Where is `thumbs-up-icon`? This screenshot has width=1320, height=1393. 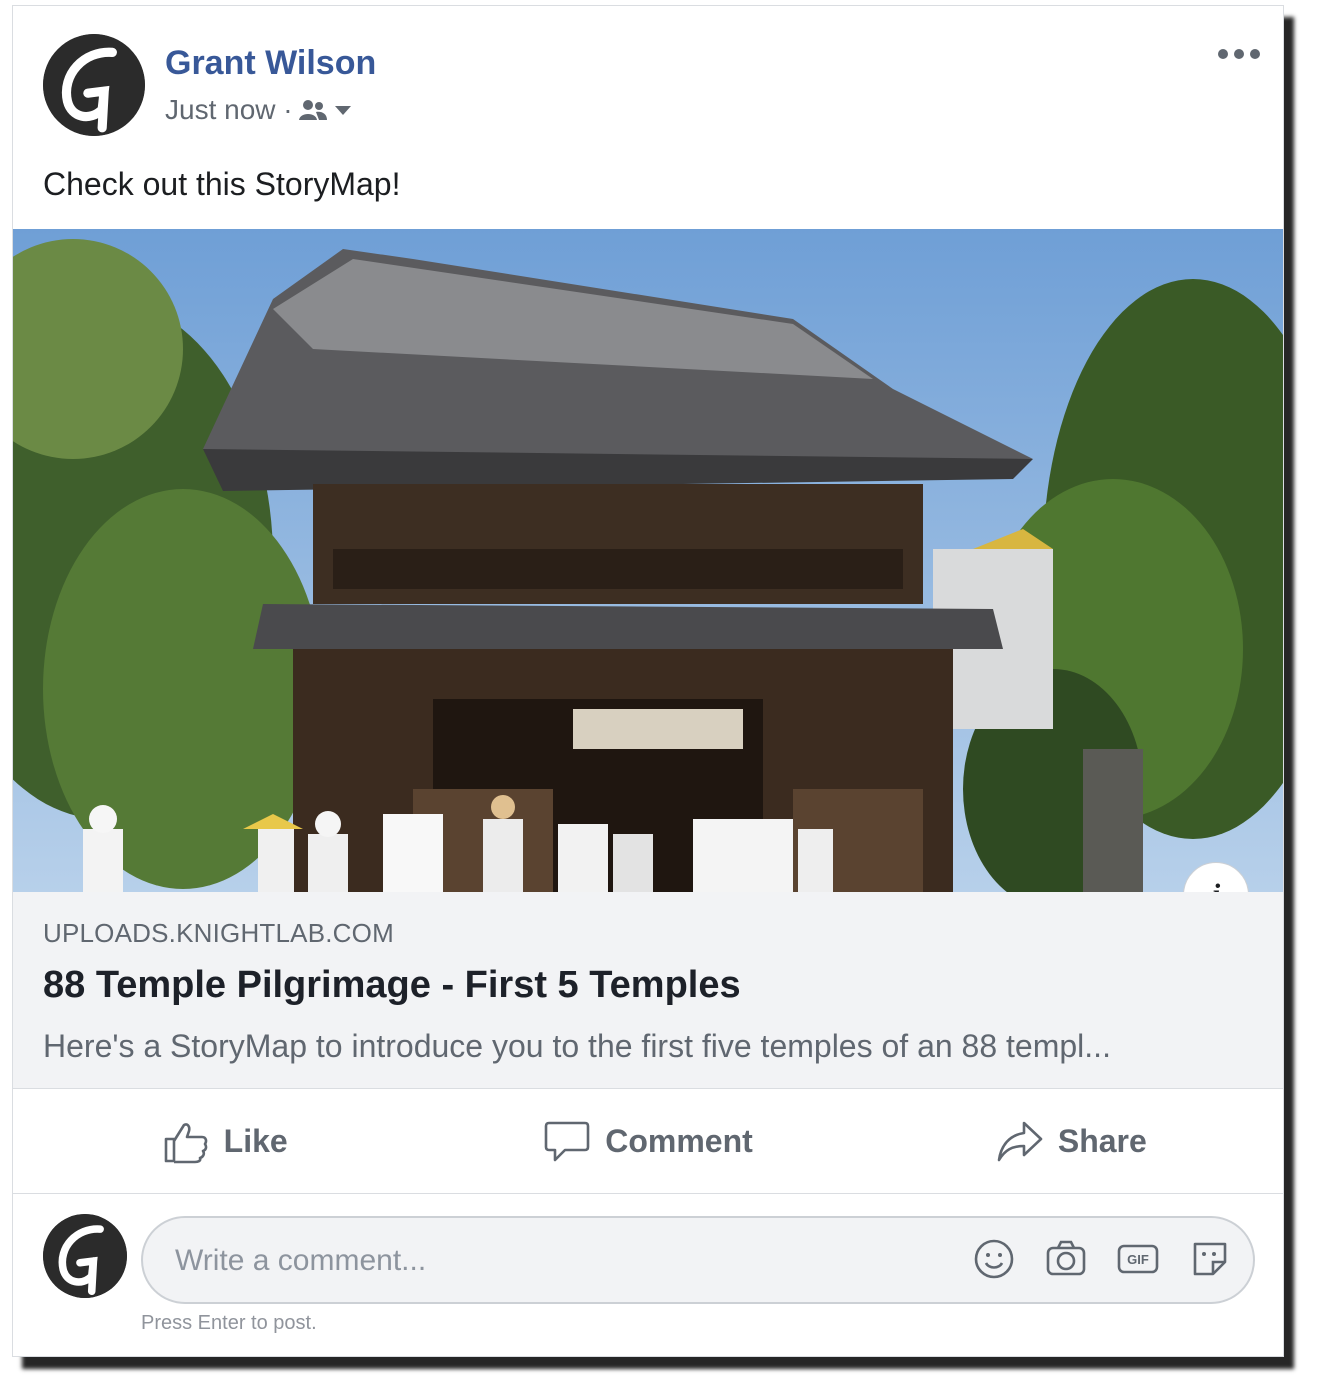 thumbs-up-icon is located at coordinates (185, 1143).